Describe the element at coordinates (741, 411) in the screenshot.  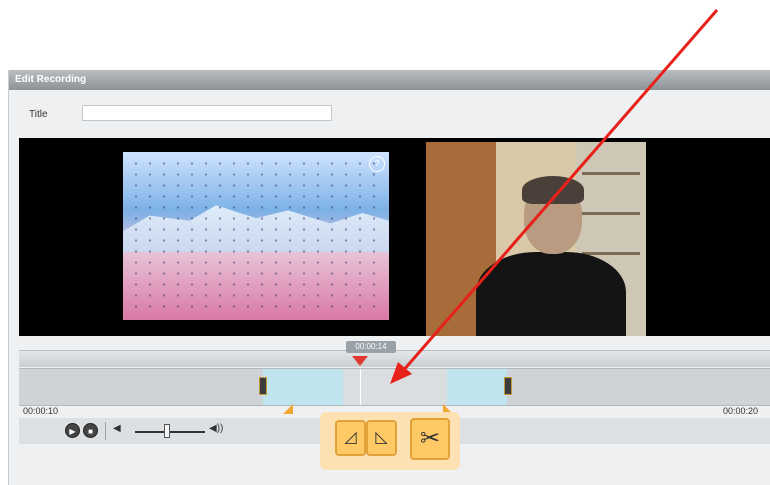
I see `timeline-end-time: 00:00:20` at that location.